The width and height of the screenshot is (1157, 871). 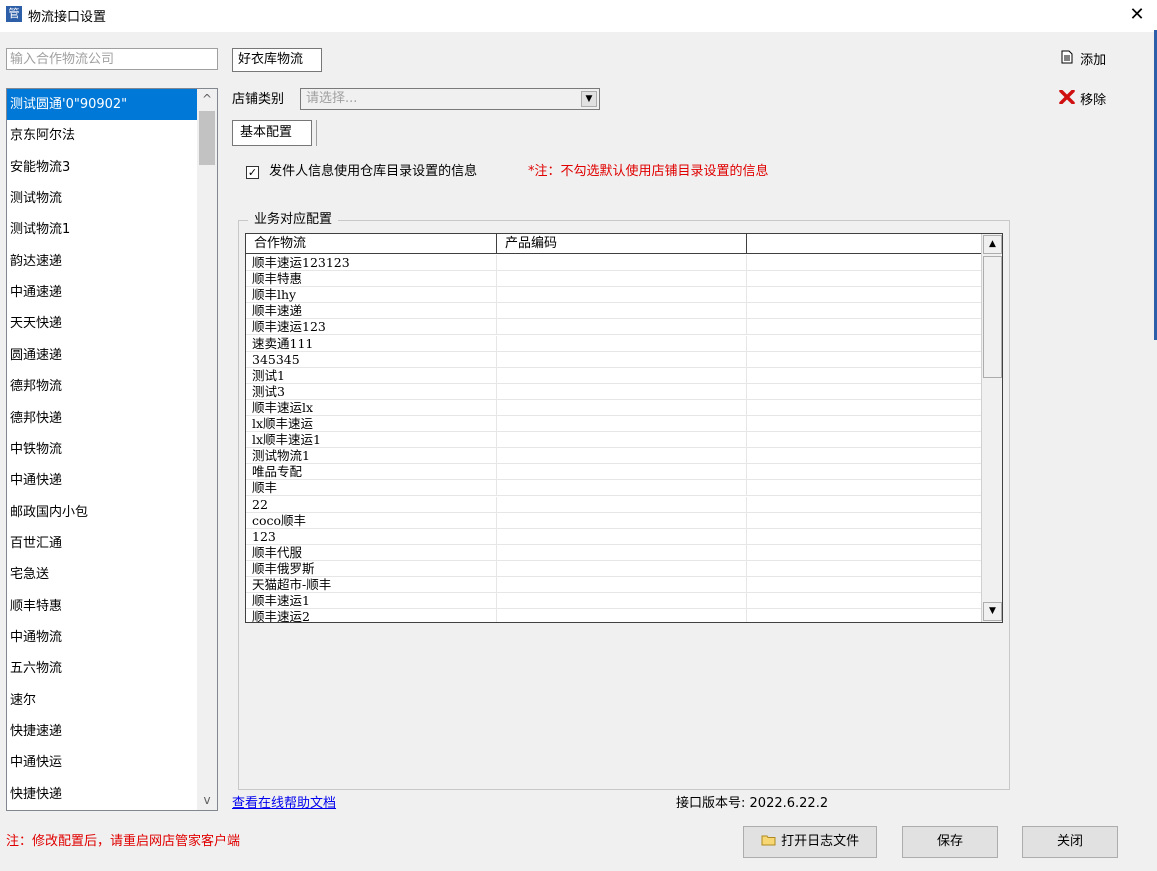 I want to click on list-item: 中通速递, so click(x=102, y=292).